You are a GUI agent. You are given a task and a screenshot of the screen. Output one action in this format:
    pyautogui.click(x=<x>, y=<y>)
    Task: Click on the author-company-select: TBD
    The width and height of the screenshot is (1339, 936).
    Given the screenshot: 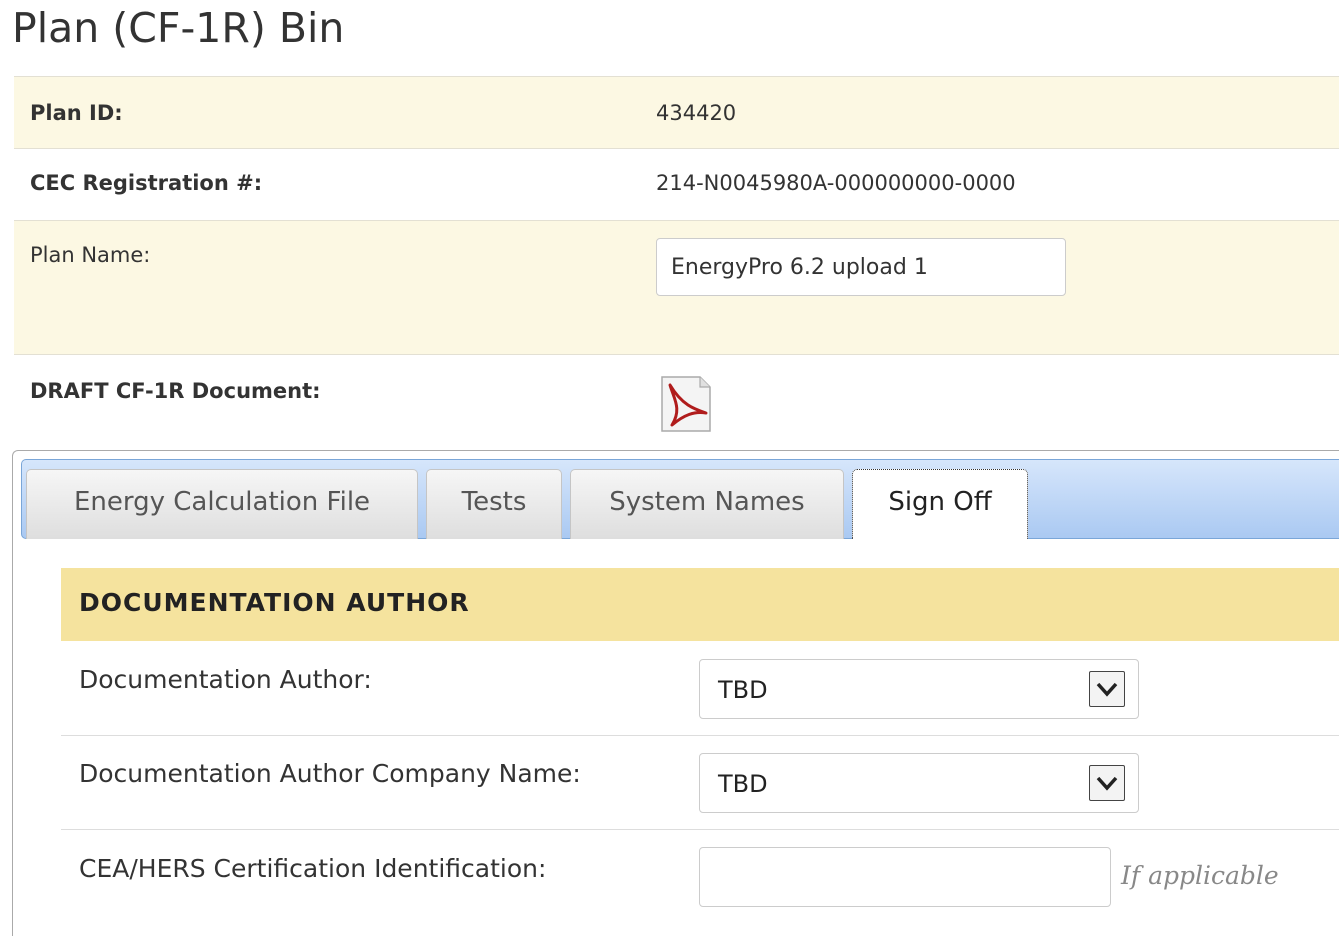 What is the action you would take?
    pyautogui.click(x=919, y=783)
    